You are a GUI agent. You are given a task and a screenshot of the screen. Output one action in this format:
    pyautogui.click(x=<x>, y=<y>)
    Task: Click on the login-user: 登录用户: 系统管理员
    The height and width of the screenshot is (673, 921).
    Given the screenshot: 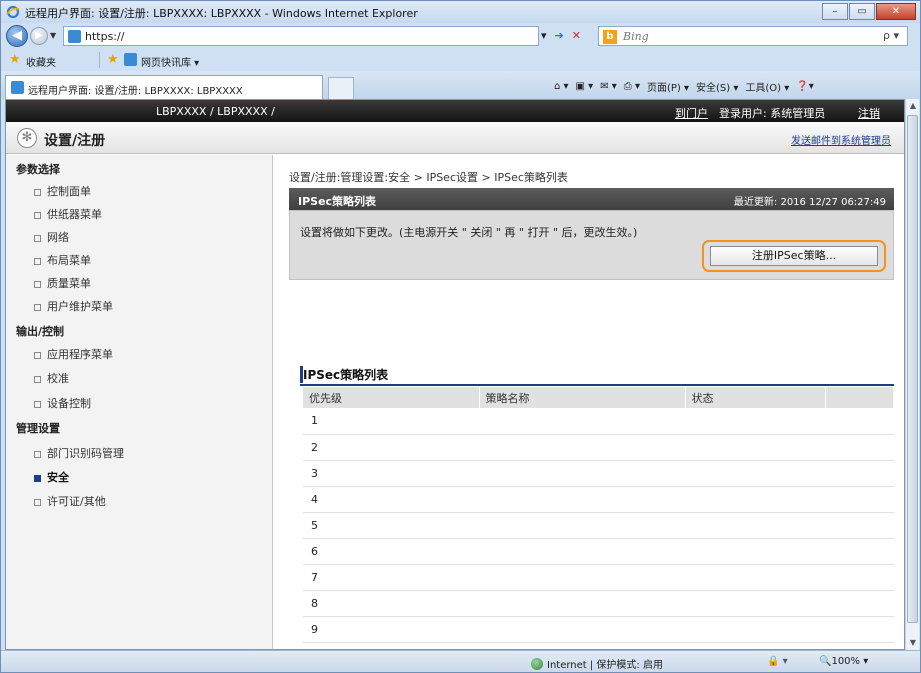 What is the action you would take?
    pyautogui.click(x=772, y=113)
    